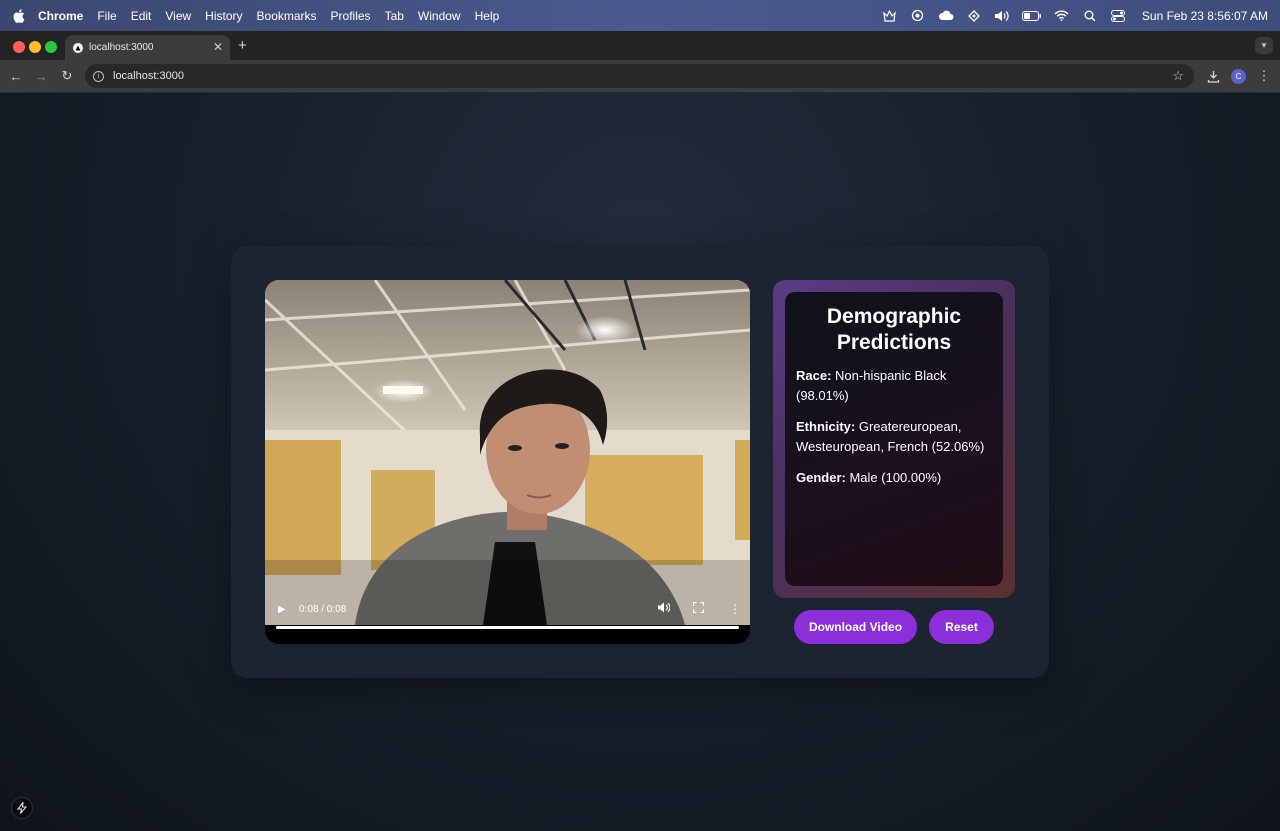 The width and height of the screenshot is (1280, 831). What do you see at coordinates (67, 76) in the screenshot?
I see `reload-icon: ↻` at bounding box center [67, 76].